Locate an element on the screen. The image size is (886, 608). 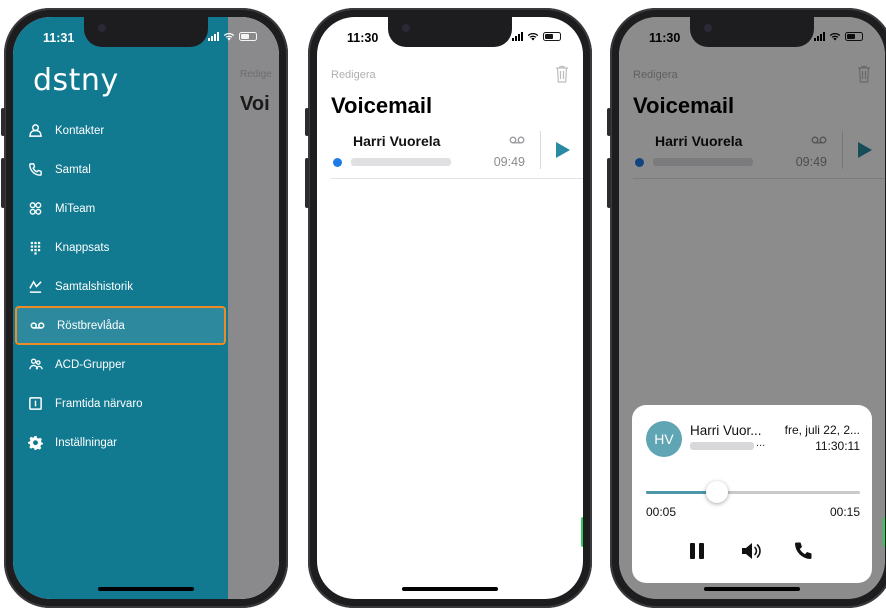
menu-item-installningar: Inställningar is located at coordinates (120, 442).